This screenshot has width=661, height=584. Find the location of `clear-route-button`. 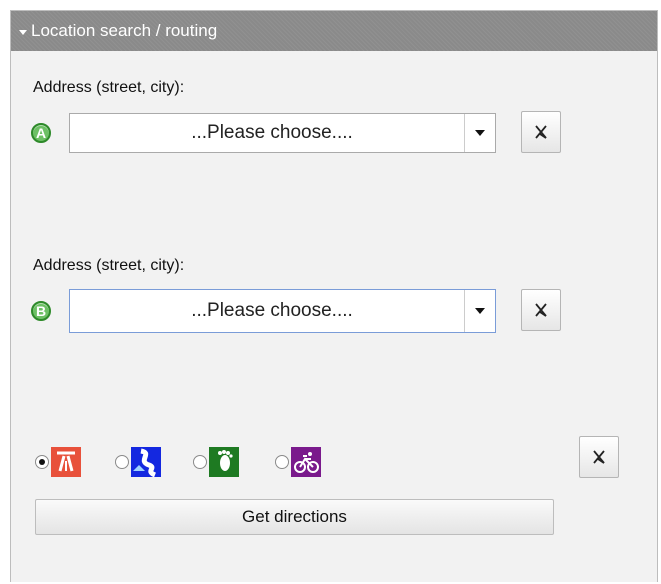

clear-route-button is located at coordinates (599, 457).